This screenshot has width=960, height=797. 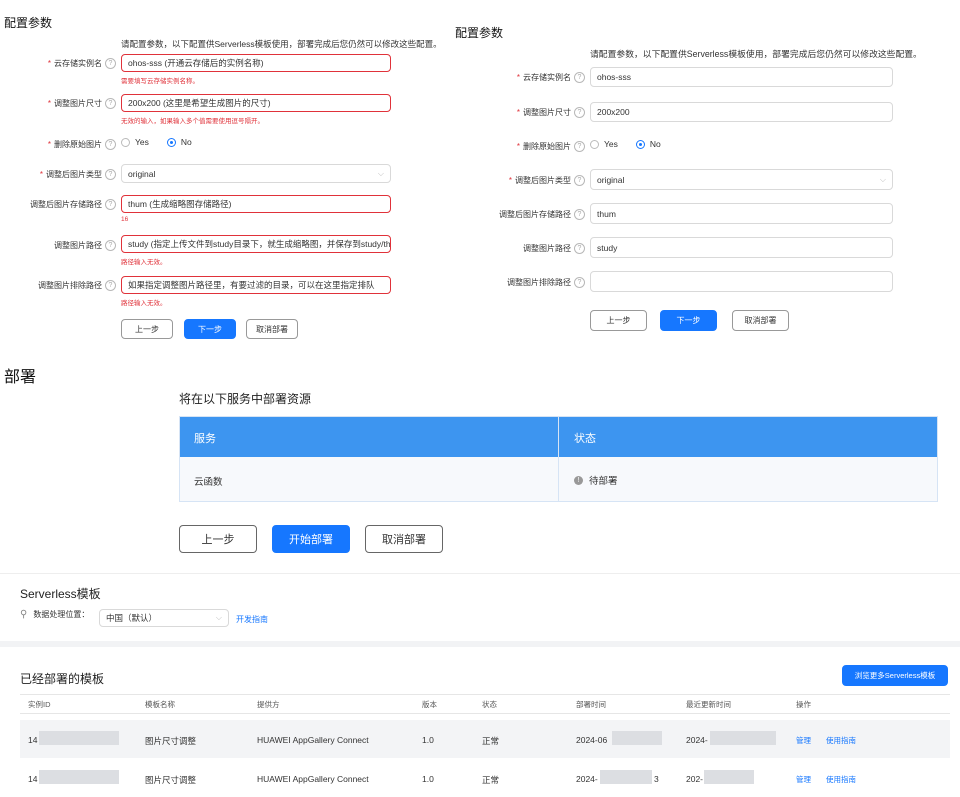 I want to click on left-label-delete: * 删除原始图片?, so click(x=58, y=145).